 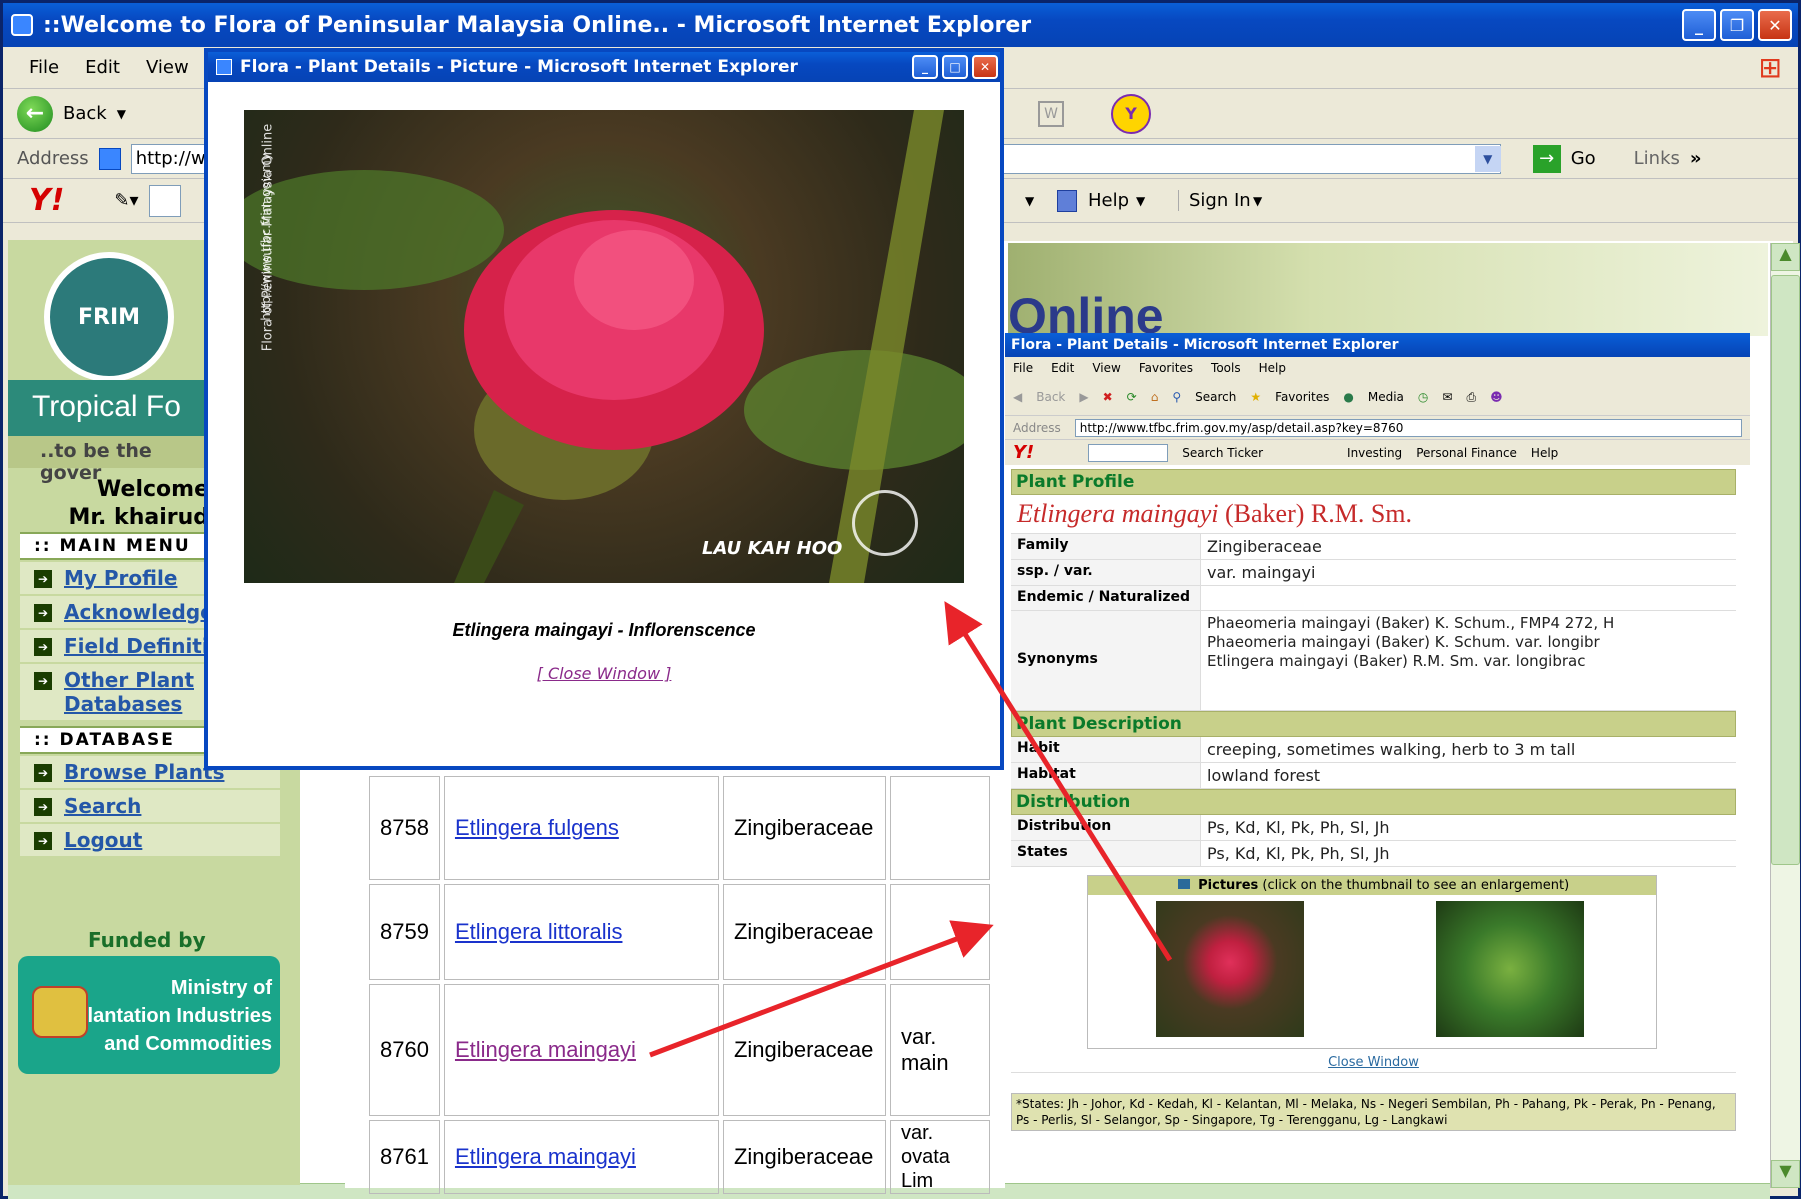 I want to click on print-icon: ⎙, so click(x=1471, y=397).